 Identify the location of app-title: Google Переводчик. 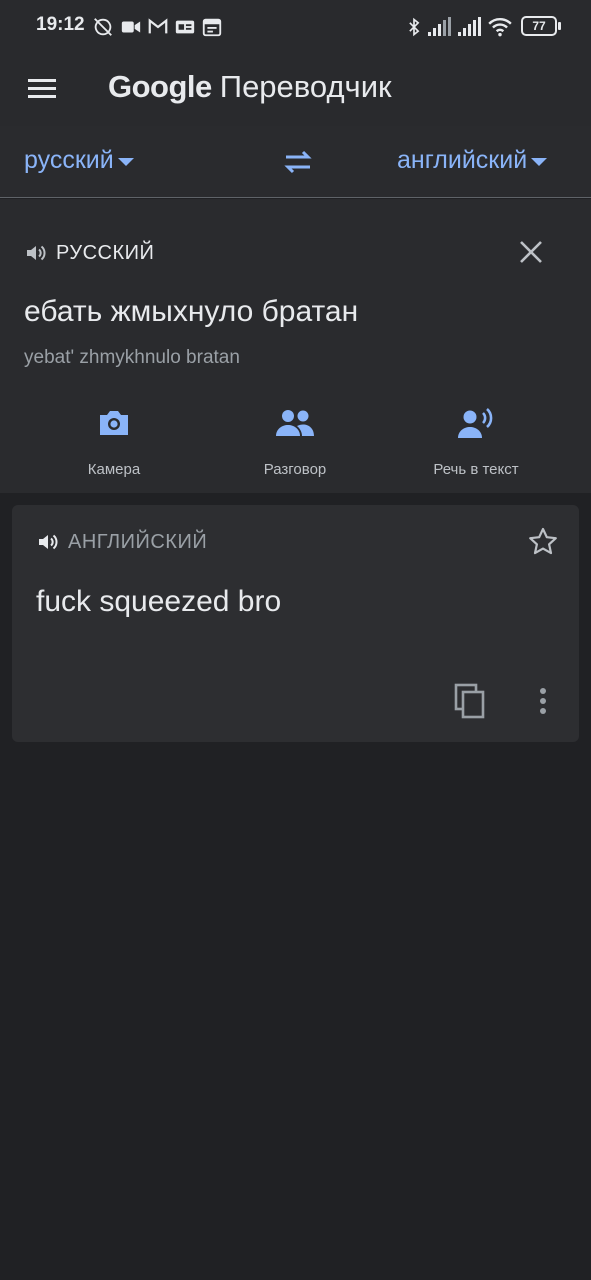
(250, 87).